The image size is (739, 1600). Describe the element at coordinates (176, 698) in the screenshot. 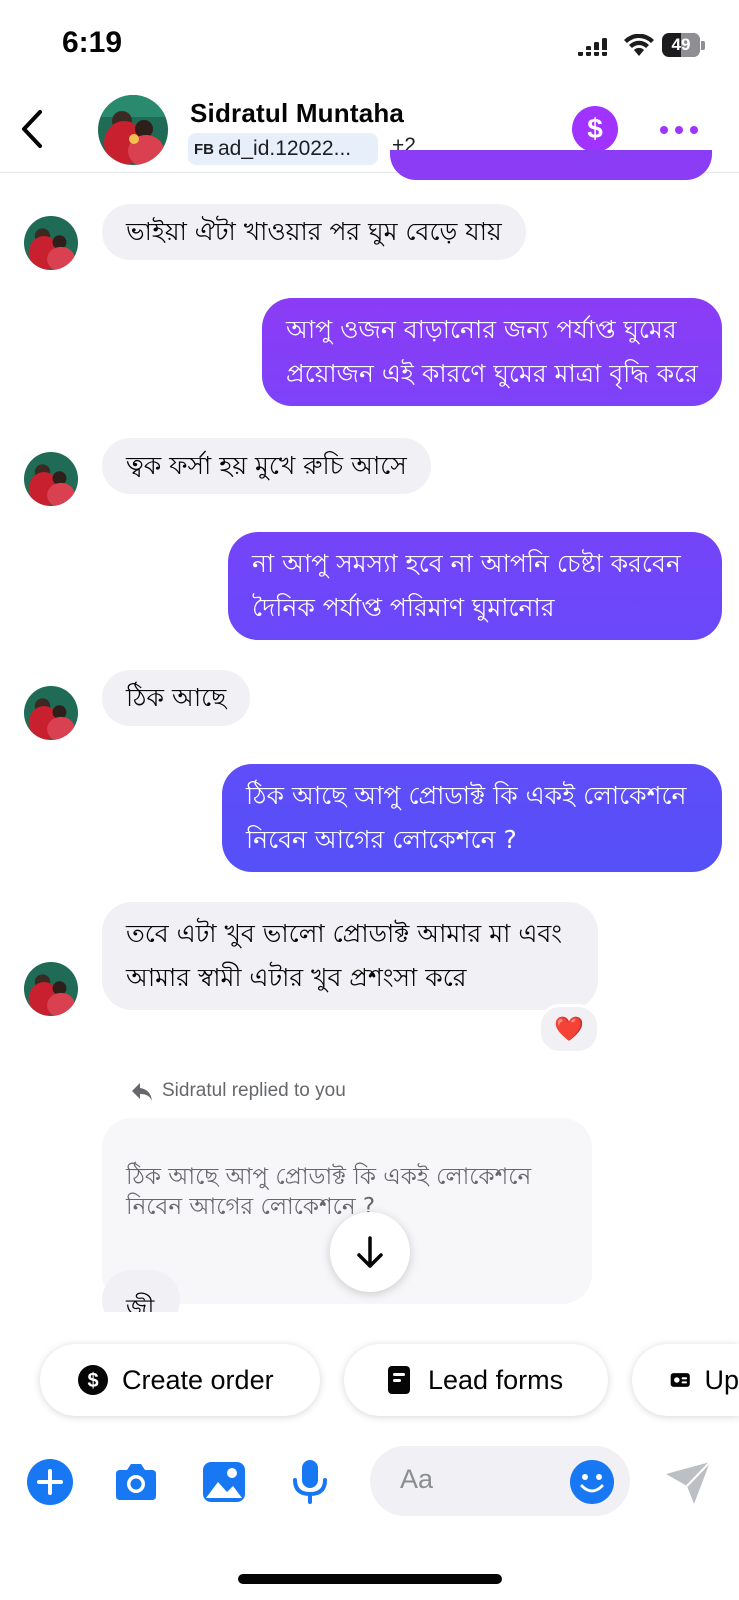

I see `incoming-message: ঠিক আছে` at that location.